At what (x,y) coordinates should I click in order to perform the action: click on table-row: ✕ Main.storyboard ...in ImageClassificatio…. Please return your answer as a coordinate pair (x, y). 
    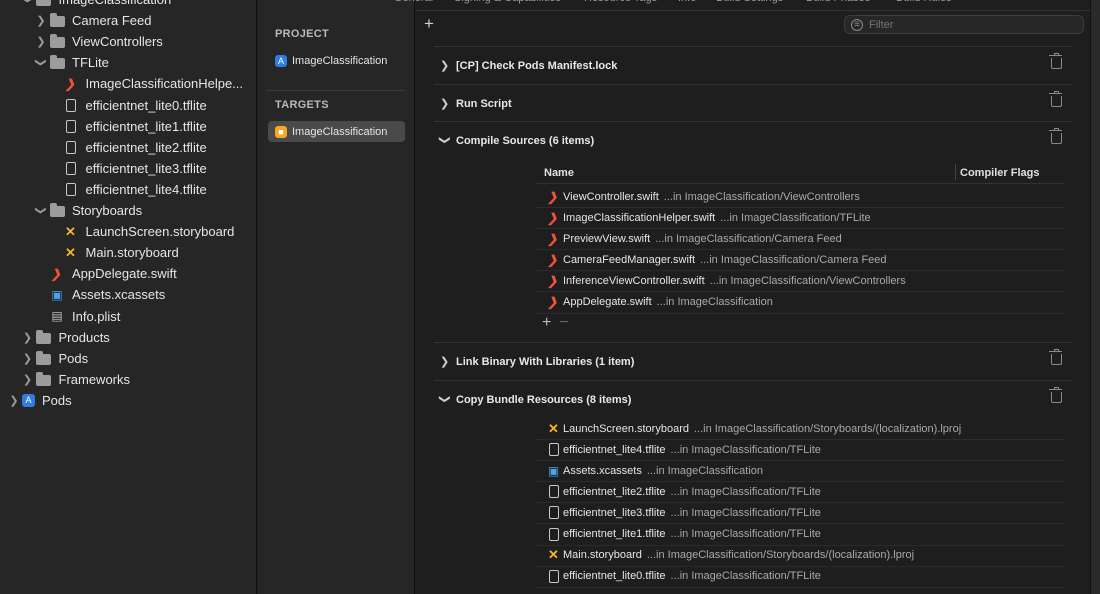
    Looking at the image, I should click on (800, 556).